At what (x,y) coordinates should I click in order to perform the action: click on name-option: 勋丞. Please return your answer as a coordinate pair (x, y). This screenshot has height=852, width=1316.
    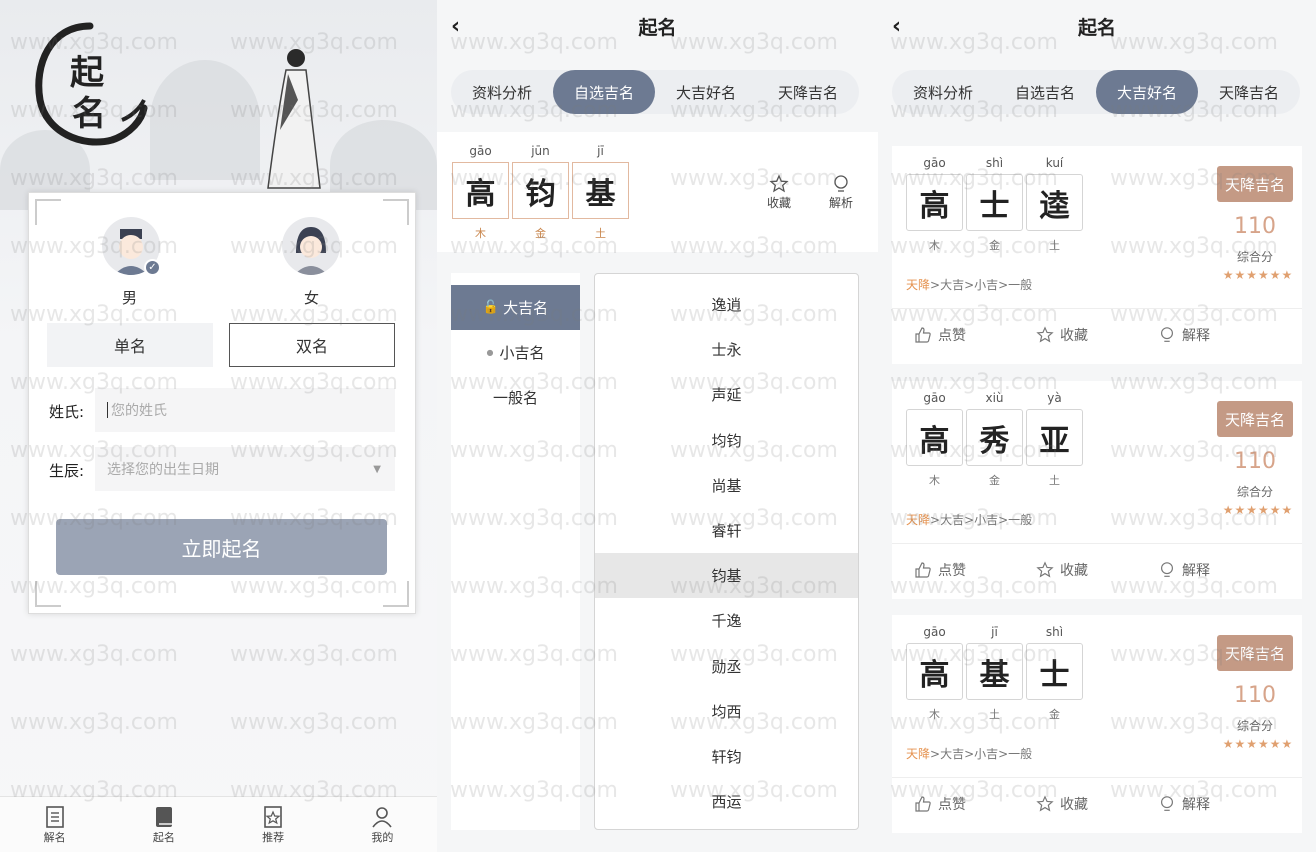
    Looking at the image, I should click on (726, 666).